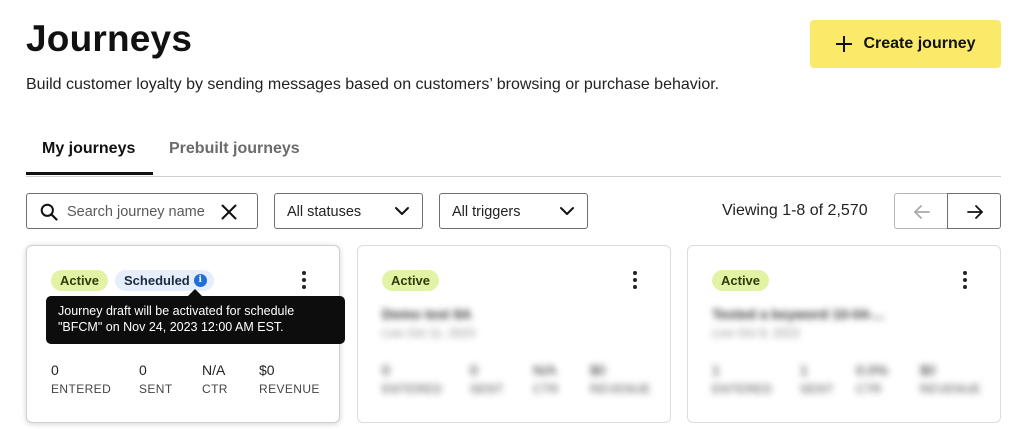  I want to click on next-page-button, so click(974, 211).